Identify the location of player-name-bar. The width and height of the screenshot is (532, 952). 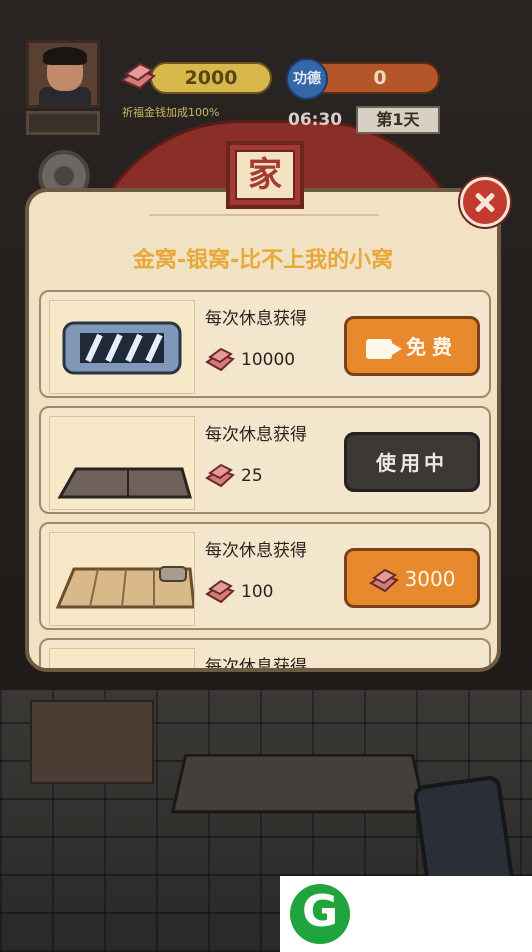
(63, 123).